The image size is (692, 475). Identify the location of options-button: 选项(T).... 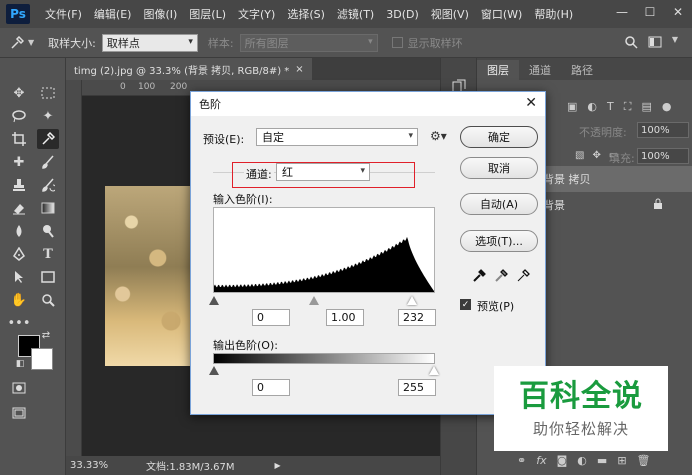
(499, 241).